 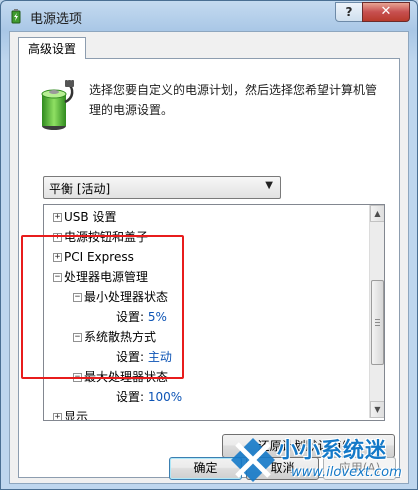 What do you see at coordinates (162, 187) in the screenshot?
I see `power-plan-dropdown: 平衡 [活动] ▼` at bounding box center [162, 187].